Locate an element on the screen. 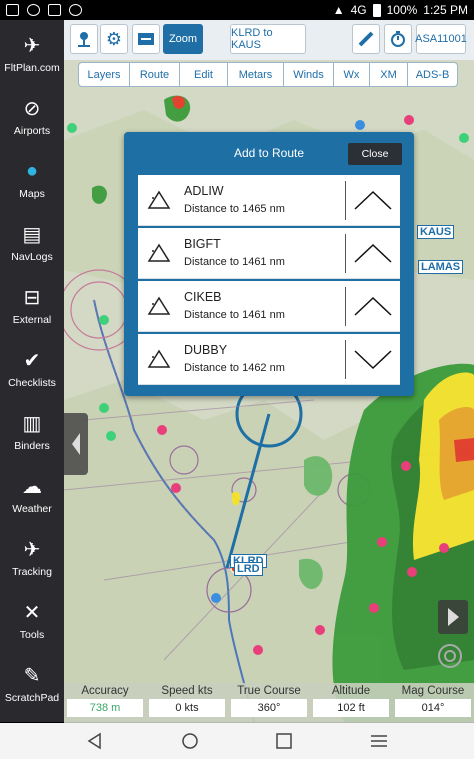 The height and width of the screenshot is (759, 474). document-icon: ▤ is located at coordinates (32, 234).